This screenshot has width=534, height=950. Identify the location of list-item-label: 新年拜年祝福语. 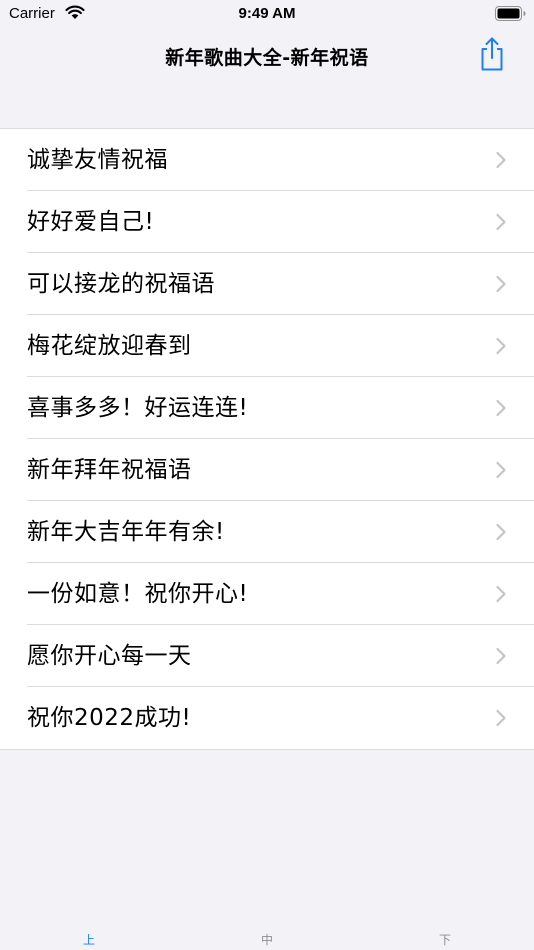
(109, 470).